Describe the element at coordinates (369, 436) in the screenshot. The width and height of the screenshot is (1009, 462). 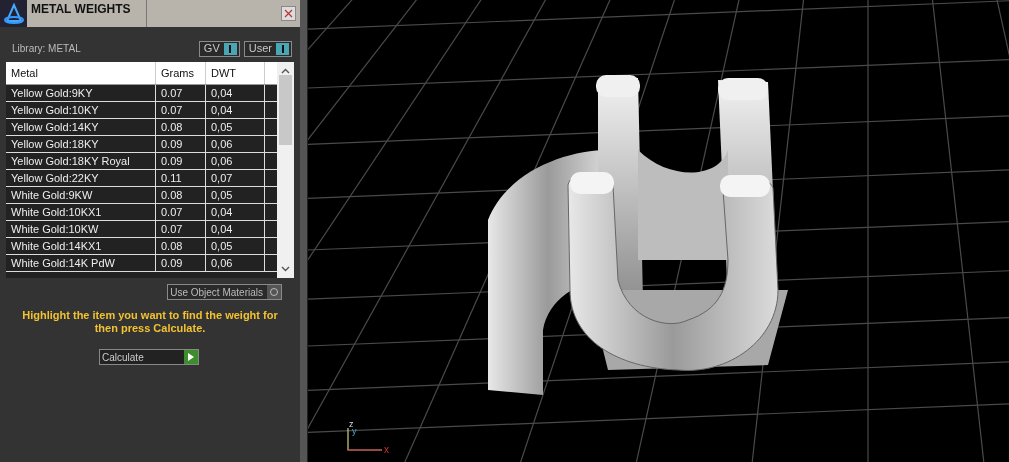
I see `axis-gizmo: z y x` at that location.